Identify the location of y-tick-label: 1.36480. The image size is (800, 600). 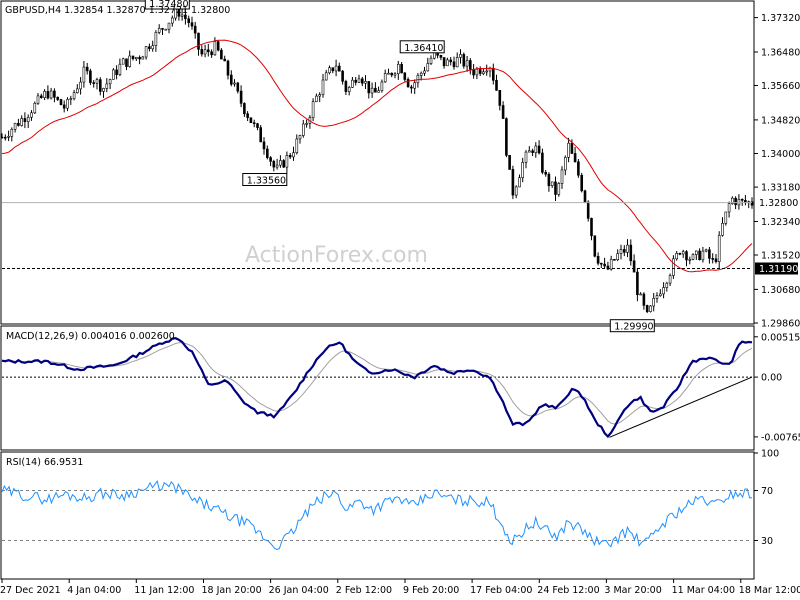
(780, 53).